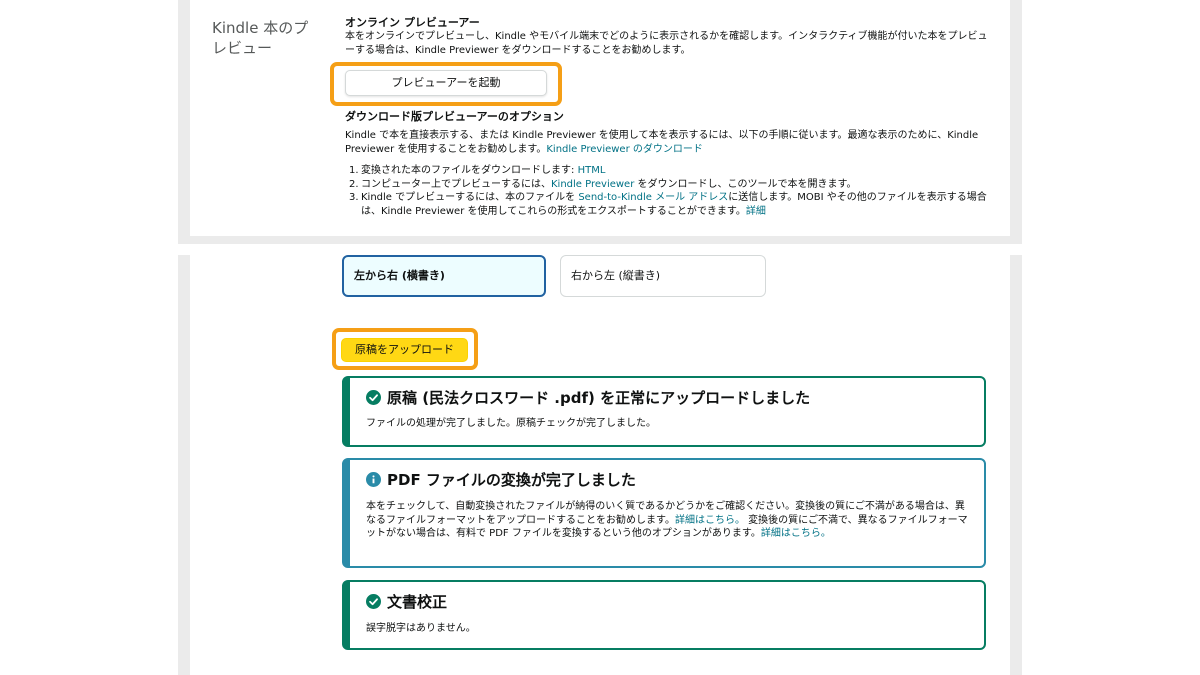 The image size is (1200, 675). I want to click on kindle-previewer-link: Kindle Previewer, so click(592, 184).